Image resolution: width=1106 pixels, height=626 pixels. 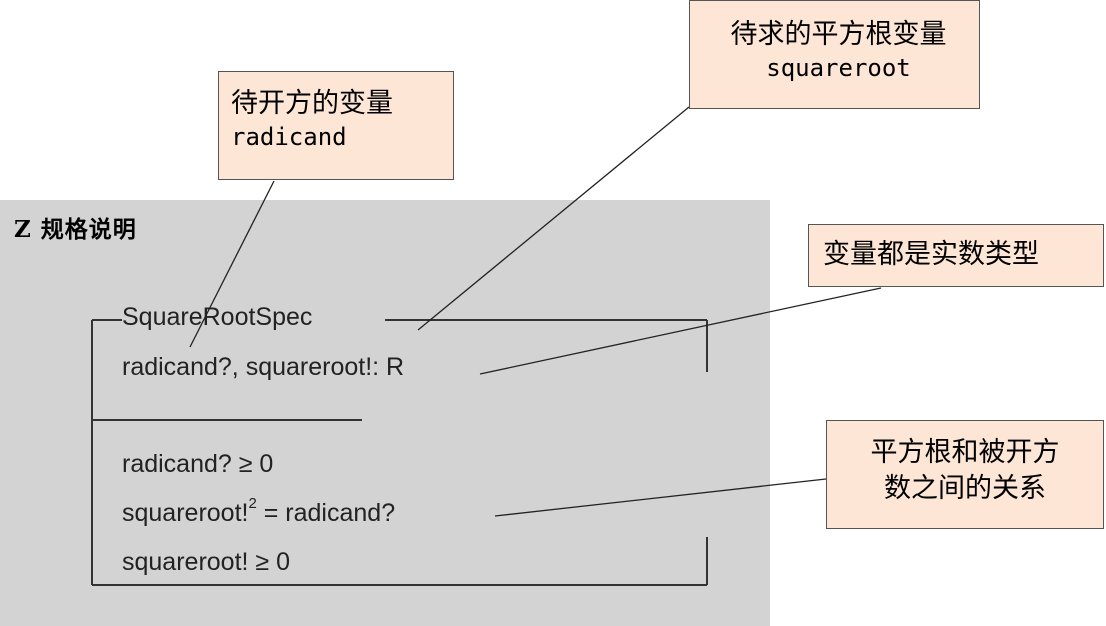 I want to click on callout-radicand-zh: 待开方的变量, so click(x=312, y=103).